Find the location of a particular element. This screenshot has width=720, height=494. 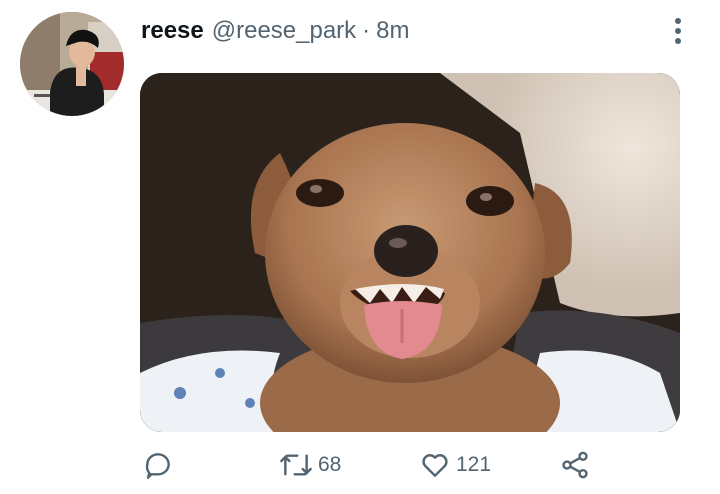

avatar-photo is located at coordinates (72, 64).